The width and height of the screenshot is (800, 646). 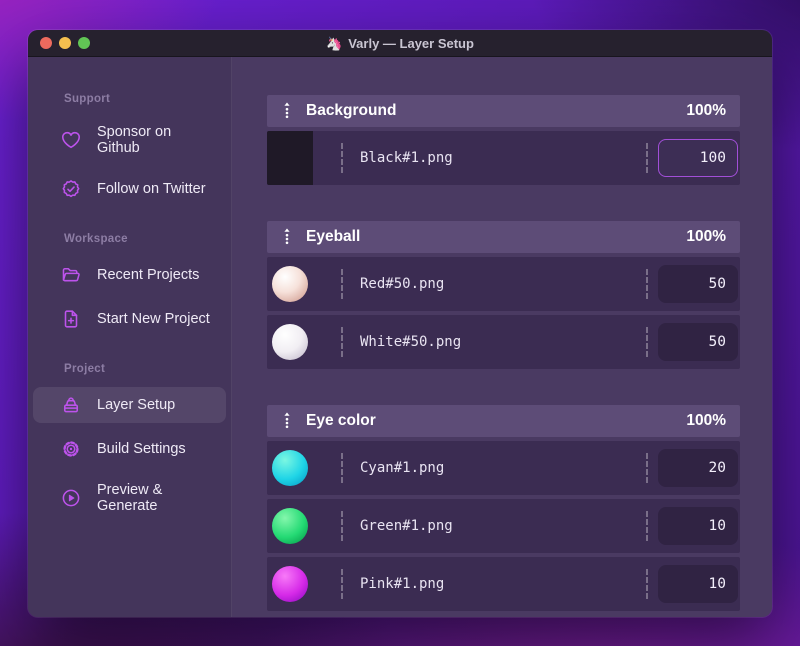 What do you see at coordinates (87, 99) in the screenshot?
I see `section-label-support: Support` at bounding box center [87, 99].